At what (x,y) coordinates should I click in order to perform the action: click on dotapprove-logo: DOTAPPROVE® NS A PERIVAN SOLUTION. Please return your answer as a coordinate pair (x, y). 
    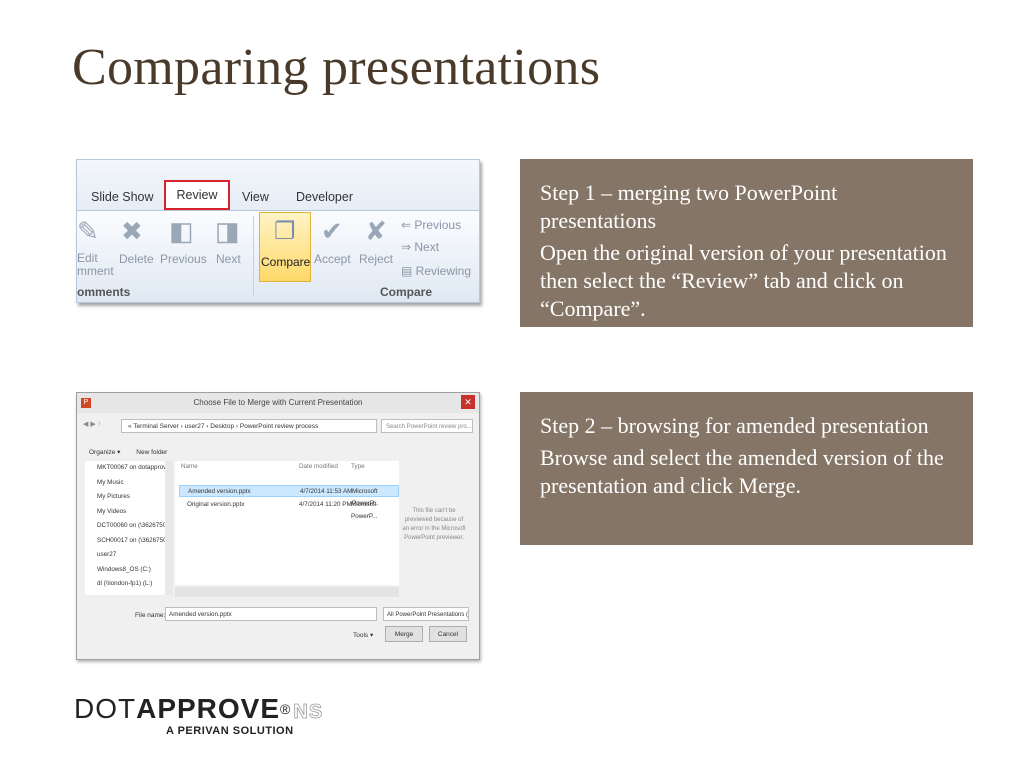
    Looking at the image, I should click on (199, 715).